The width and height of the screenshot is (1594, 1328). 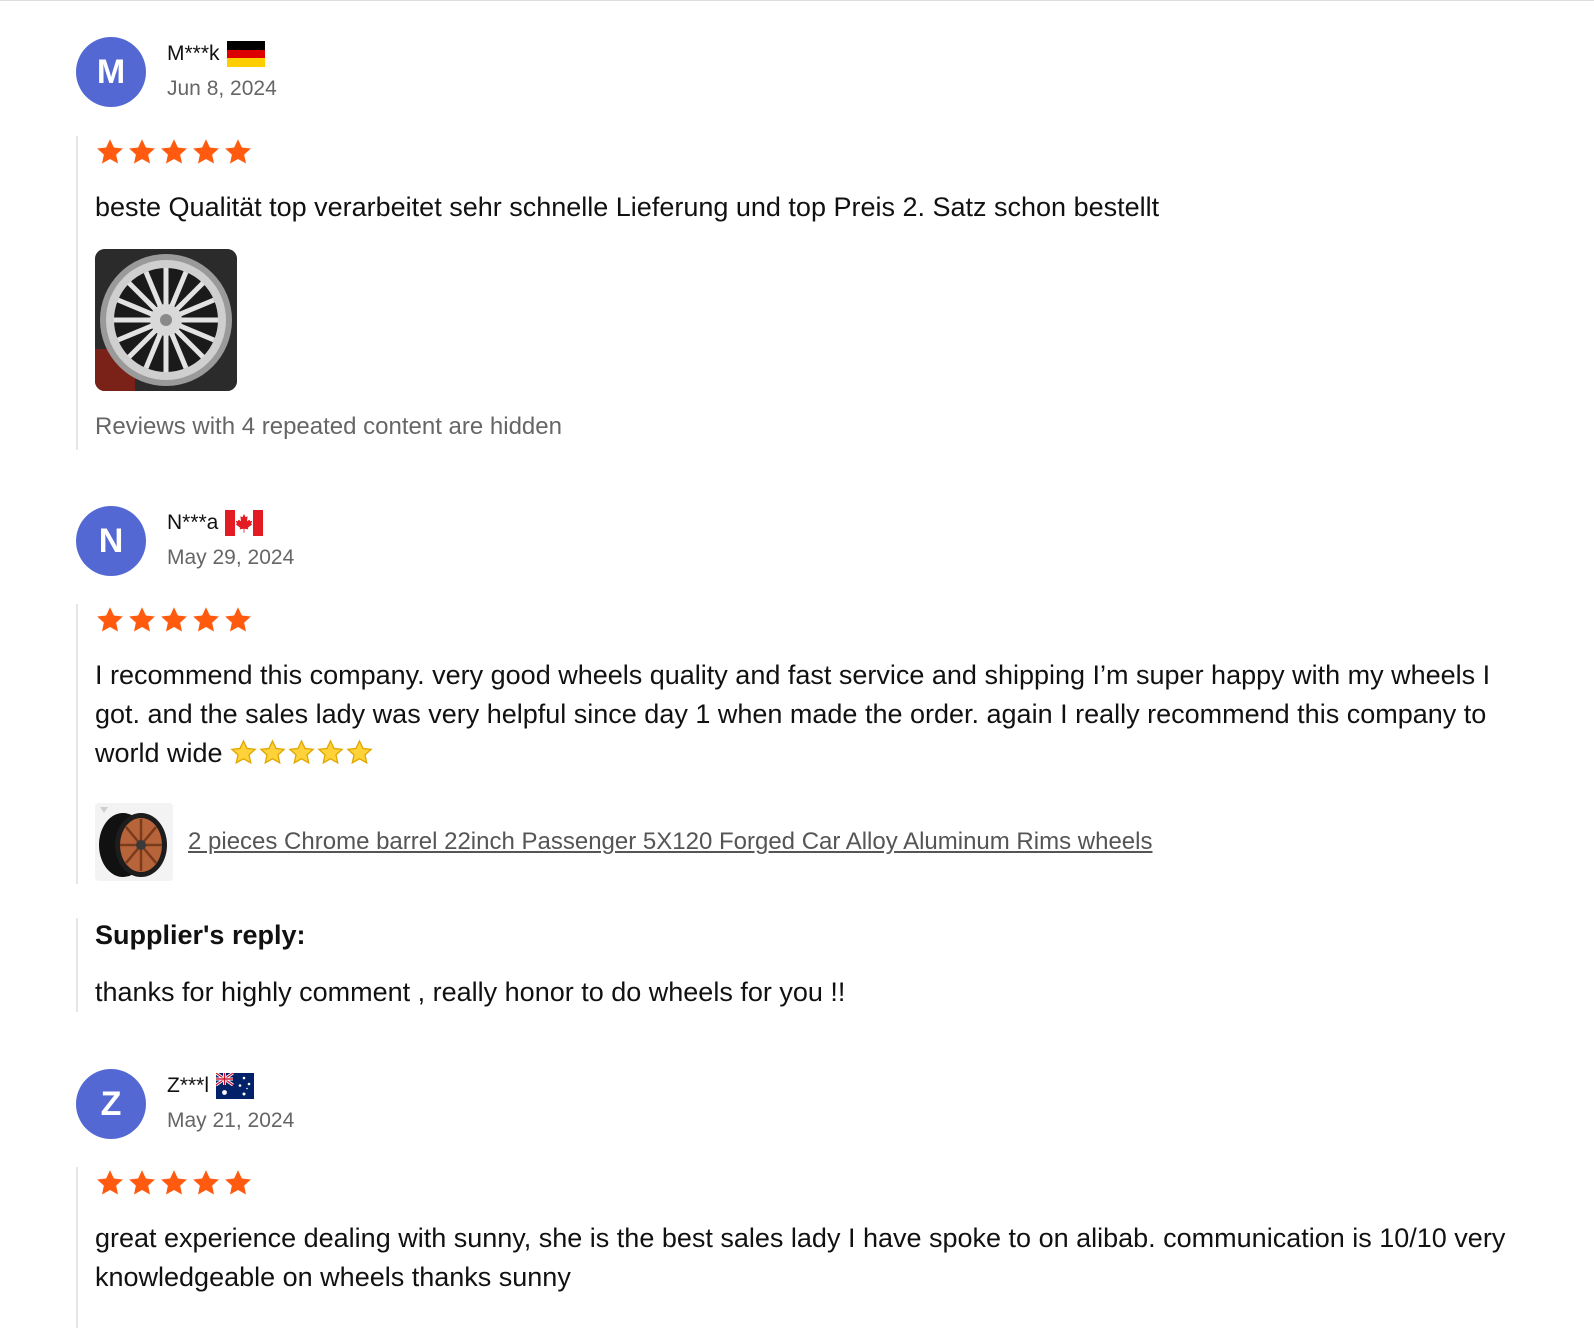 I want to click on reviewer-name-row: N***a, so click(x=215, y=523).